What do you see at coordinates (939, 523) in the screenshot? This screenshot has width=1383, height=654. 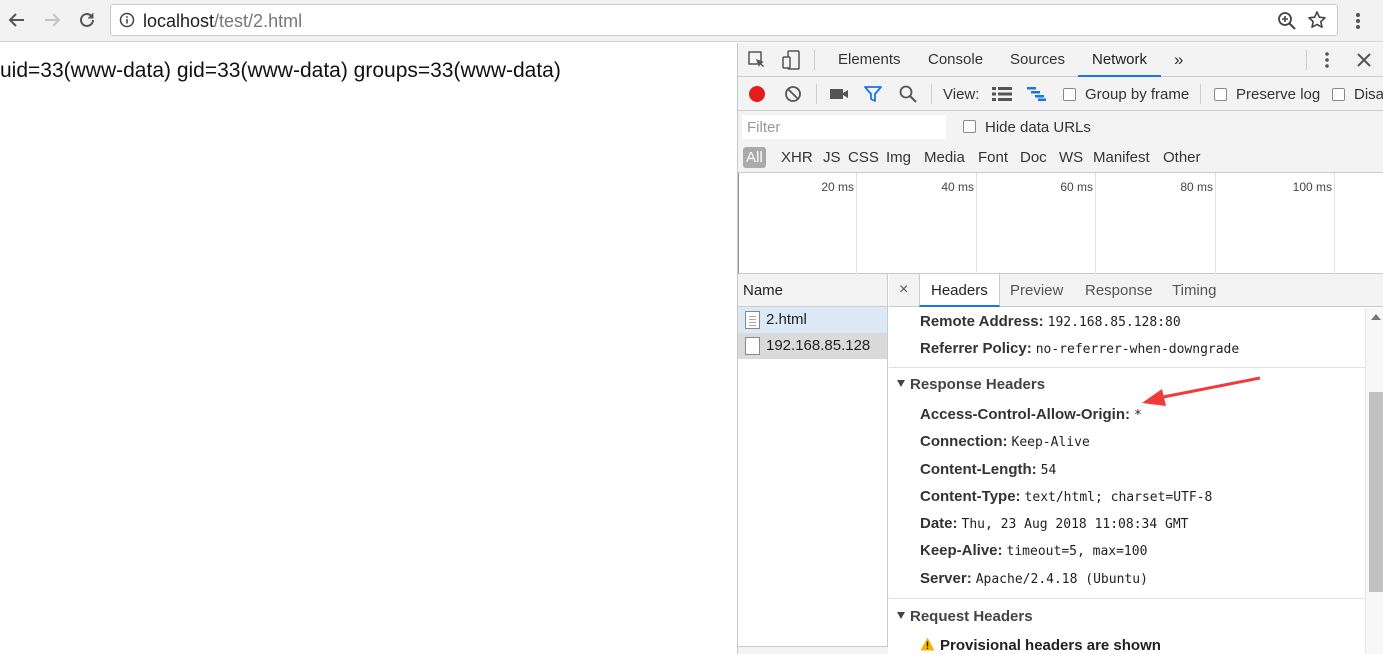 I see `header-key: Date:` at bounding box center [939, 523].